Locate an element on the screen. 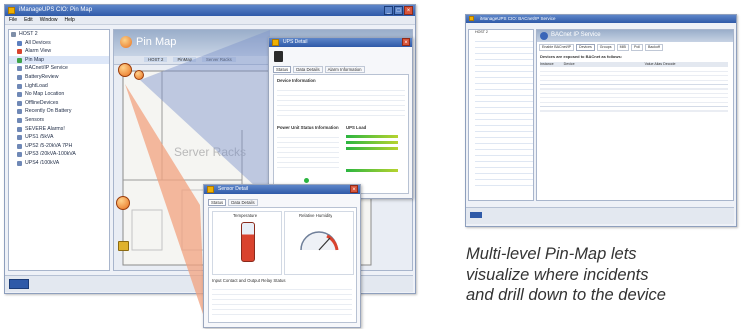  column-header: Device is located at coordinates (569, 64).